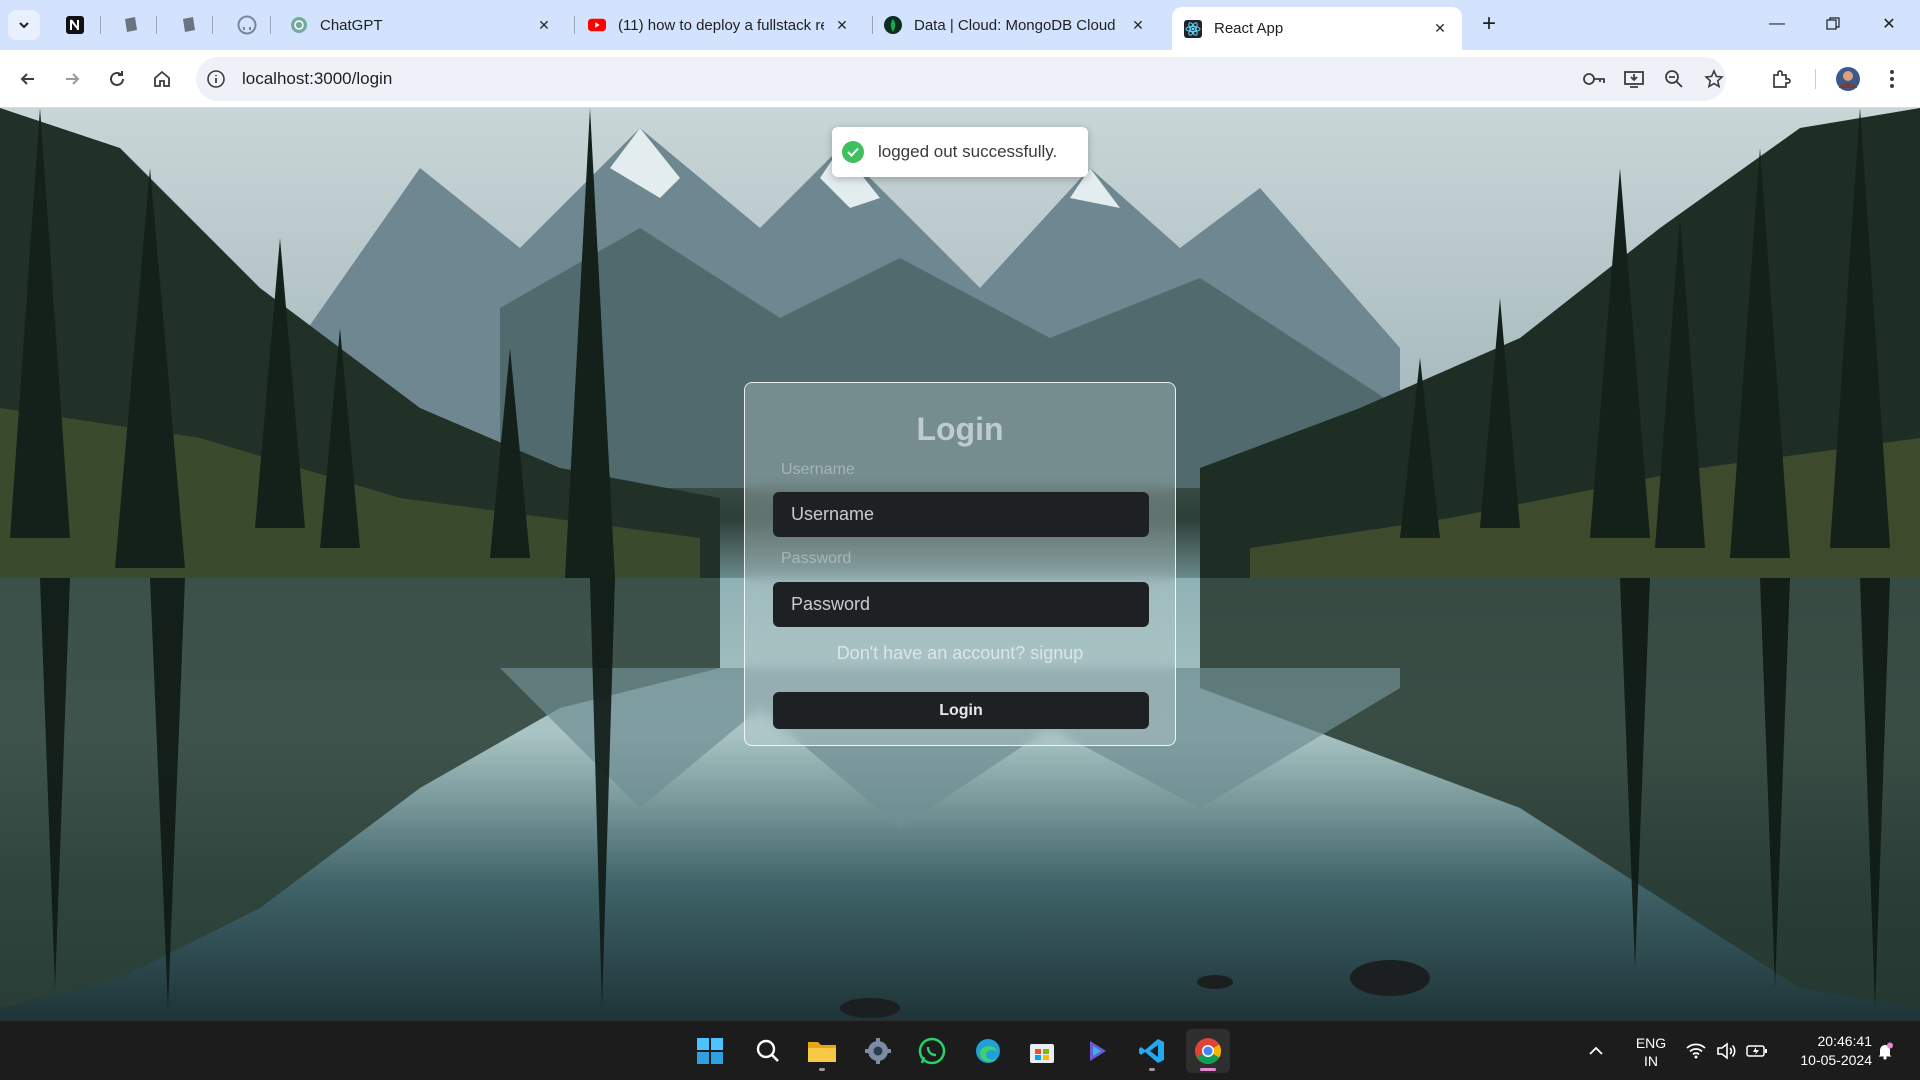 Image resolution: width=1920 pixels, height=1080 pixels. Describe the element at coordinates (1489, 25) in the screenshot. I see `new-tab-button: +` at that location.